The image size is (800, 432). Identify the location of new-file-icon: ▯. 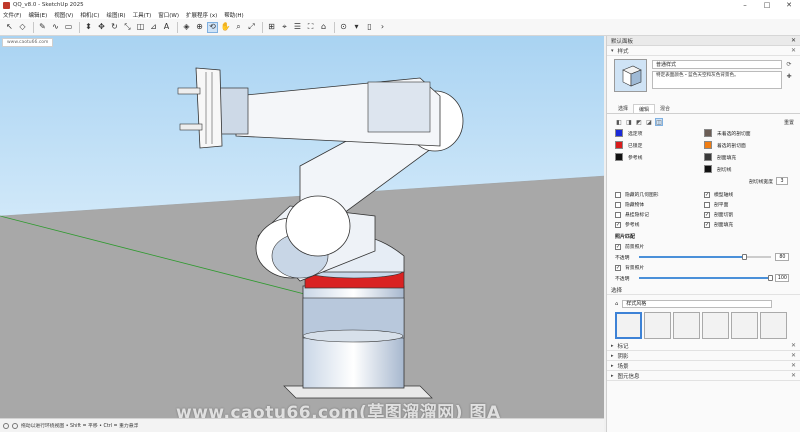
(369, 27).